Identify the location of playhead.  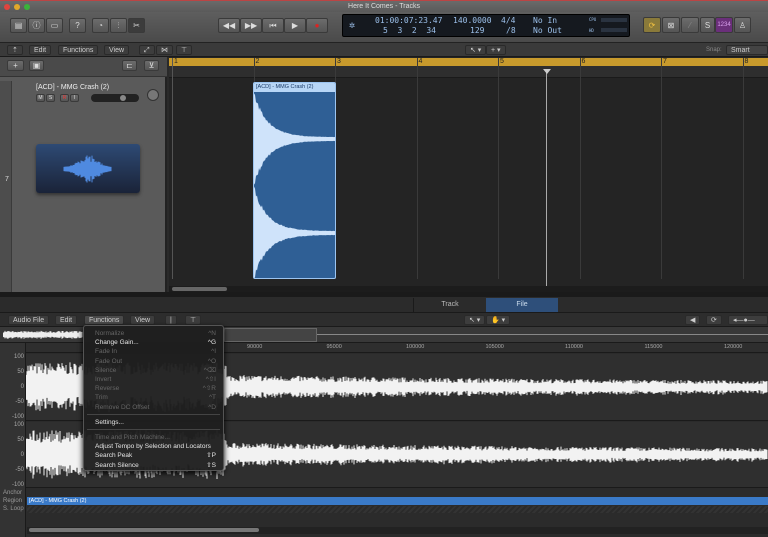
(546, 180).